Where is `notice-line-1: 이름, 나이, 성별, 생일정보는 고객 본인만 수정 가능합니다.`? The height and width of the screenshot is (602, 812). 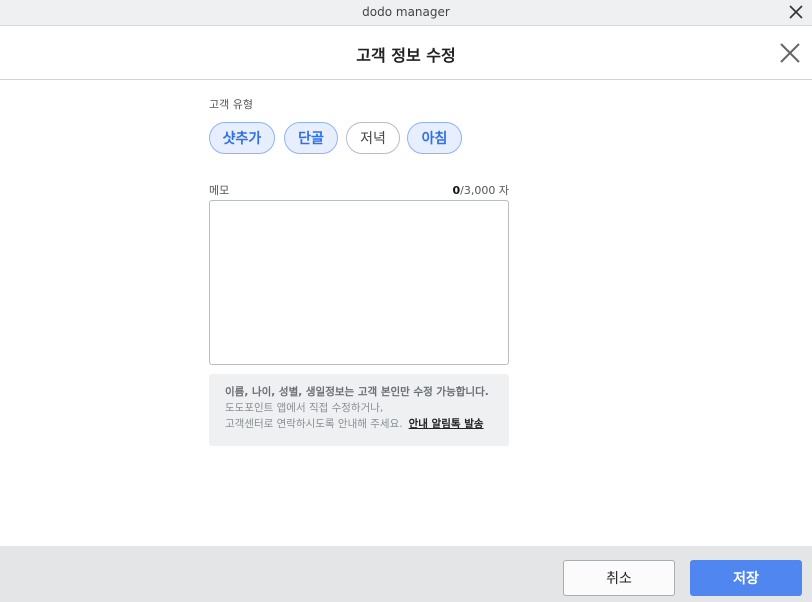
notice-line-1: 이름, 나이, 성별, 생일정보는 고객 본인만 수정 가능합니다. is located at coordinates (357, 392).